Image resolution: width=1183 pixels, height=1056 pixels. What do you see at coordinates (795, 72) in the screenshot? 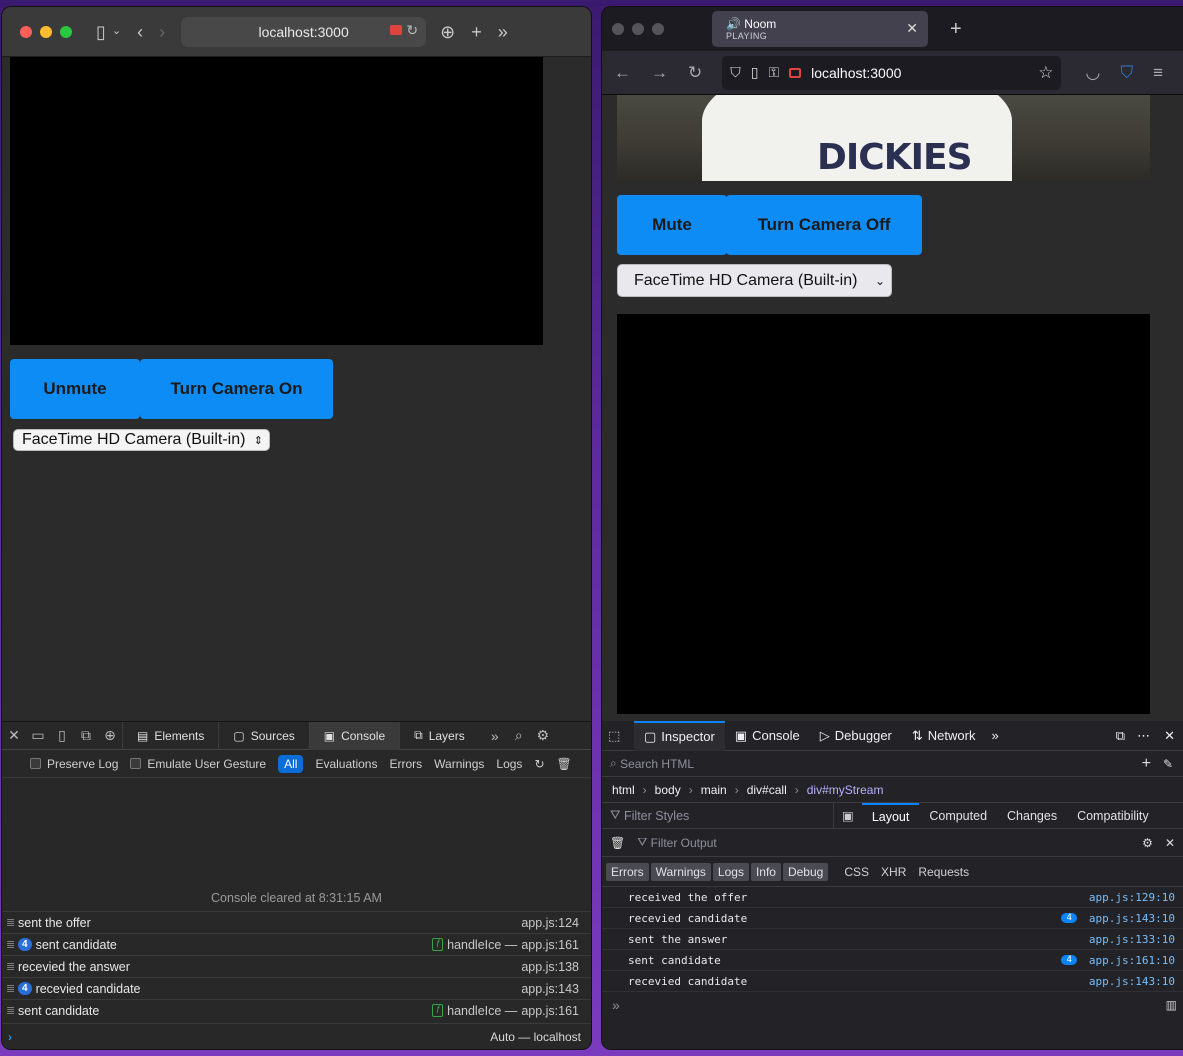
I see `camera-sharing-icon` at bounding box center [795, 72].